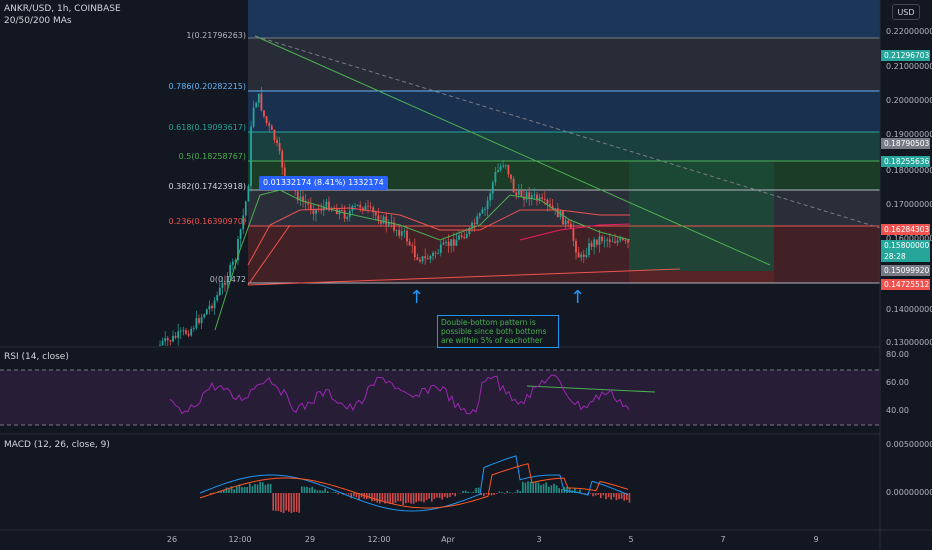 The width and height of the screenshot is (932, 550). What do you see at coordinates (909, 444) in the screenshot?
I see `macd-axis-label: 0.00500000` at bounding box center [909, 444].